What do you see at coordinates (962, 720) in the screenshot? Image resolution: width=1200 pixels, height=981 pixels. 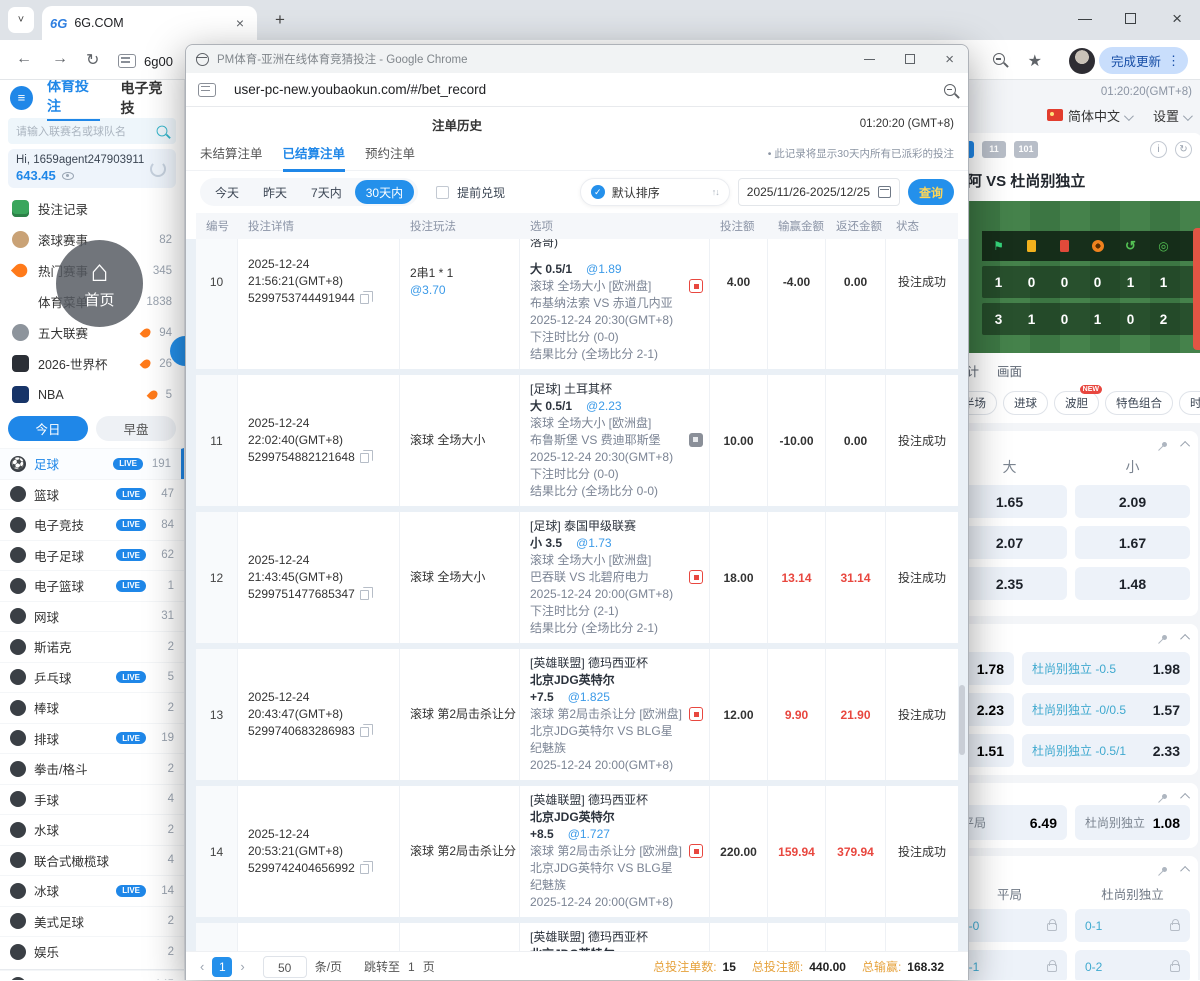 I see `scrollbar-thumb` at bounding box center [962, 720].